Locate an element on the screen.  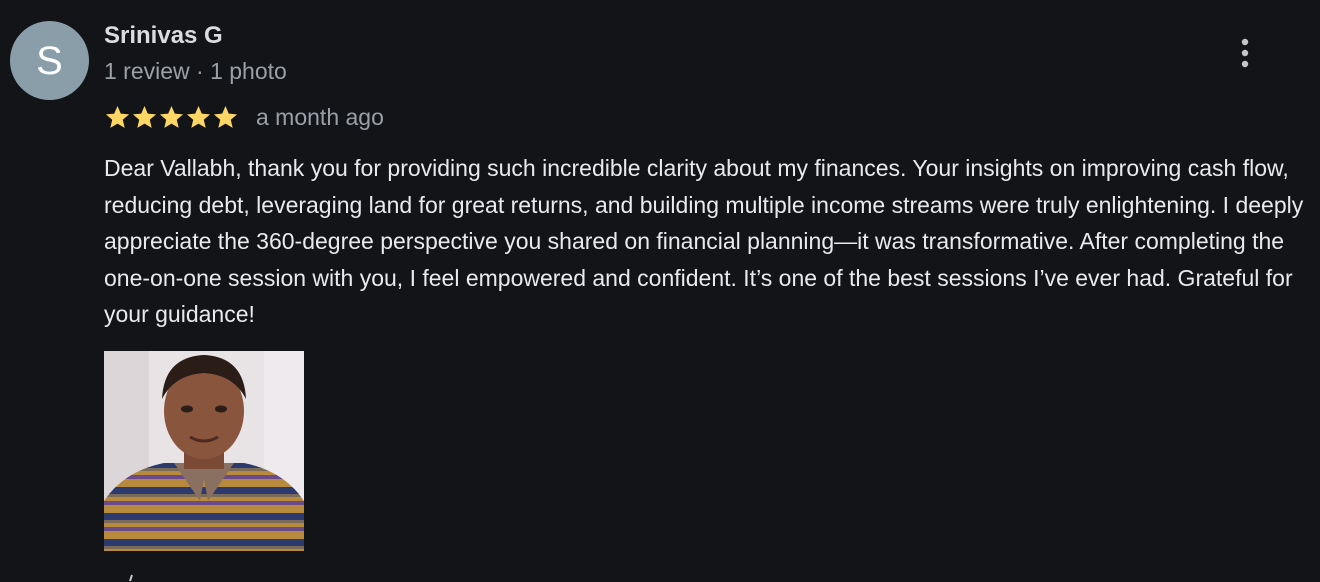
reviewer-name: Srinivas G is located at coordinates (163, 36).